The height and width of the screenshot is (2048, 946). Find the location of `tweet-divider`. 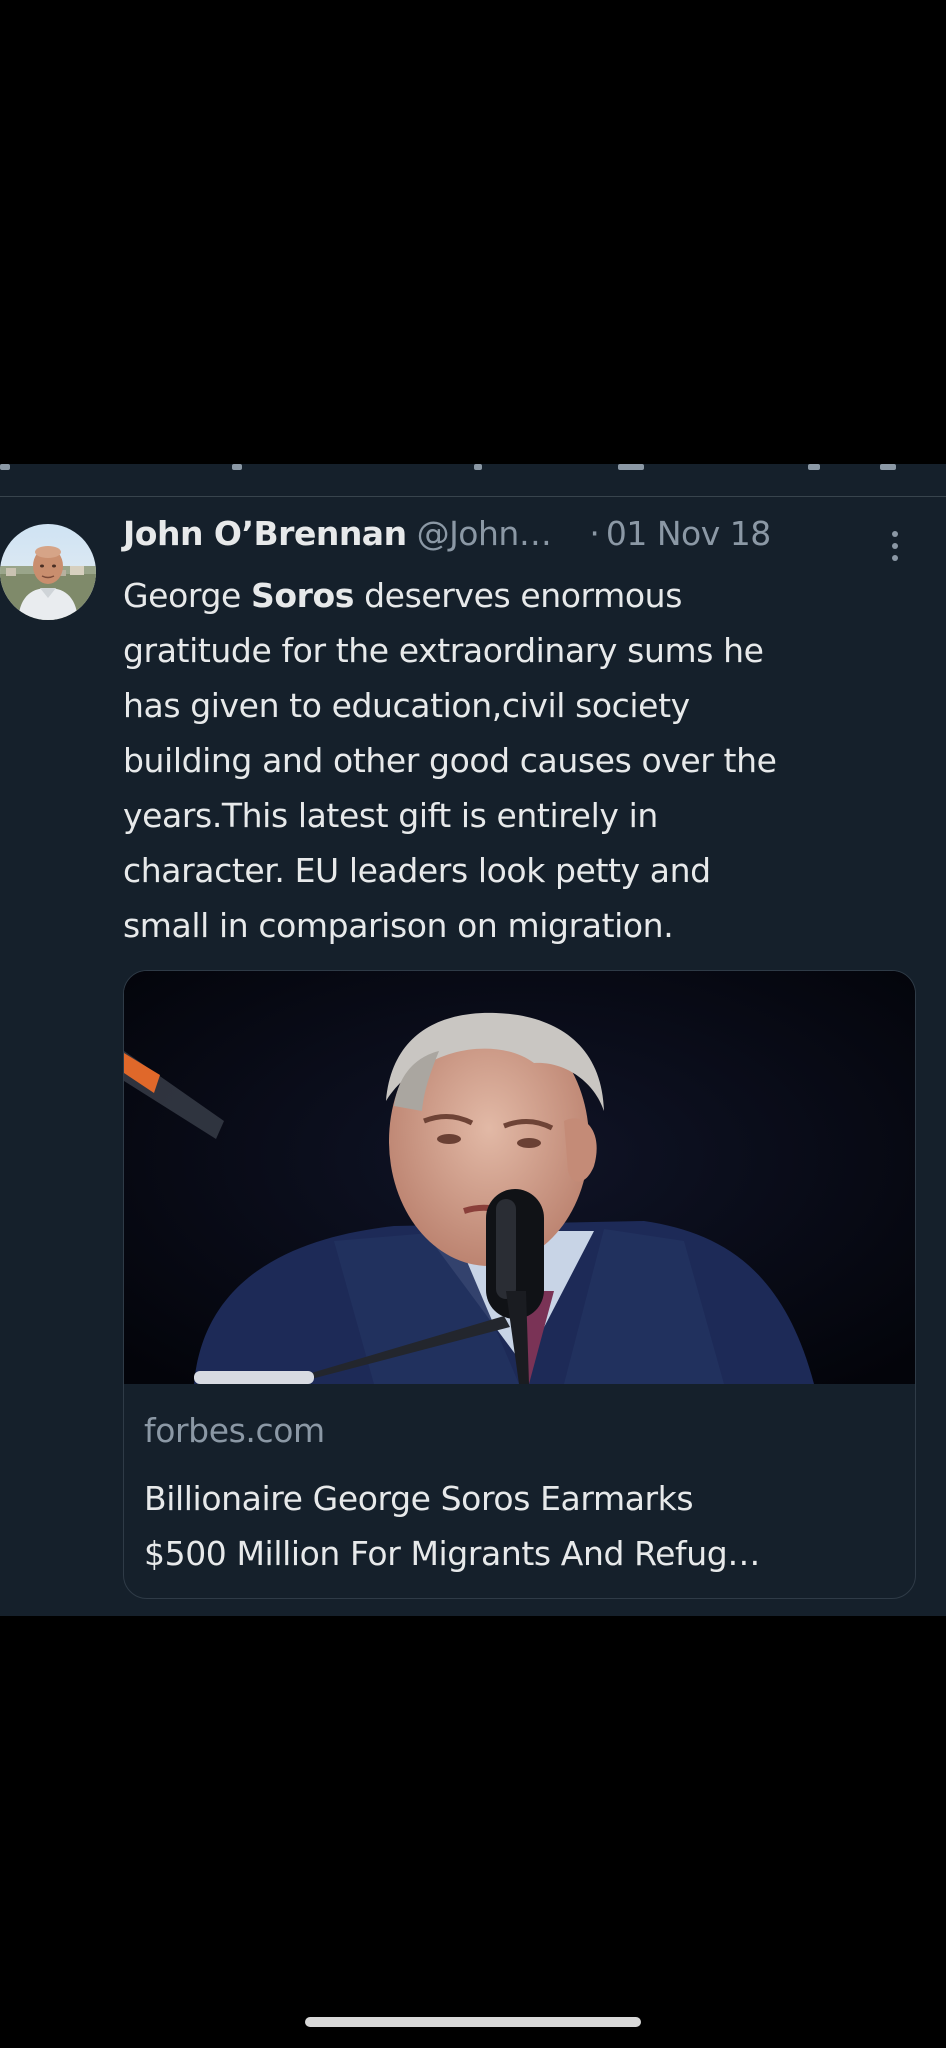

tweet-divider is located at coordinates (473, 496).